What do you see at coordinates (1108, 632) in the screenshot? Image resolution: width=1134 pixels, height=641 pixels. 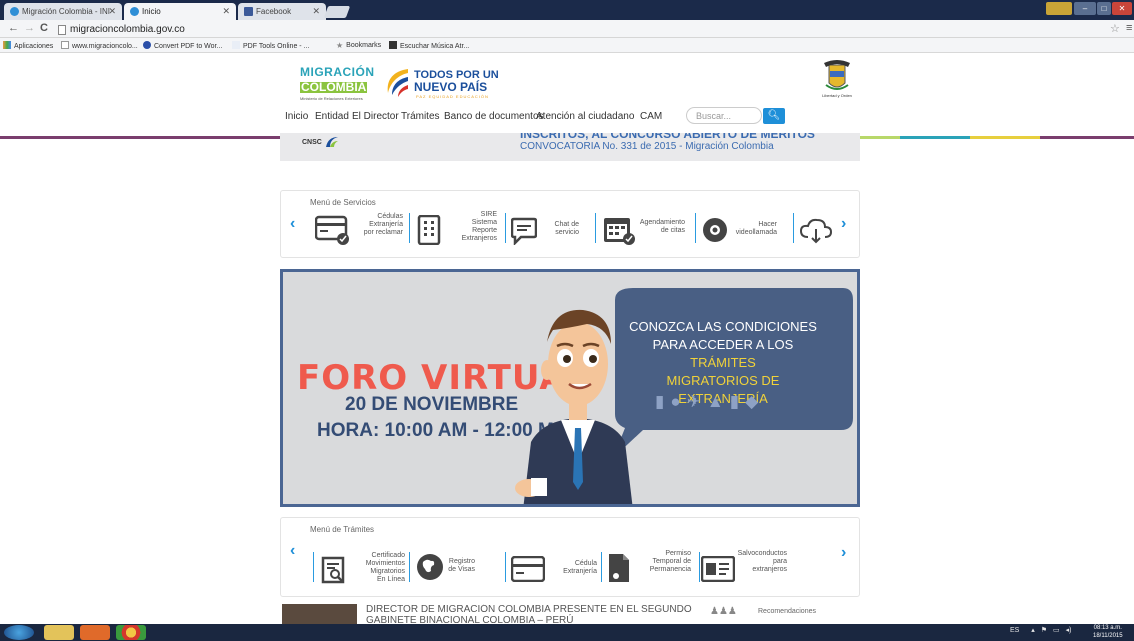 I see `clock: 08:13 a.m. 18/11/2015` at bounding box center [1108, 632].